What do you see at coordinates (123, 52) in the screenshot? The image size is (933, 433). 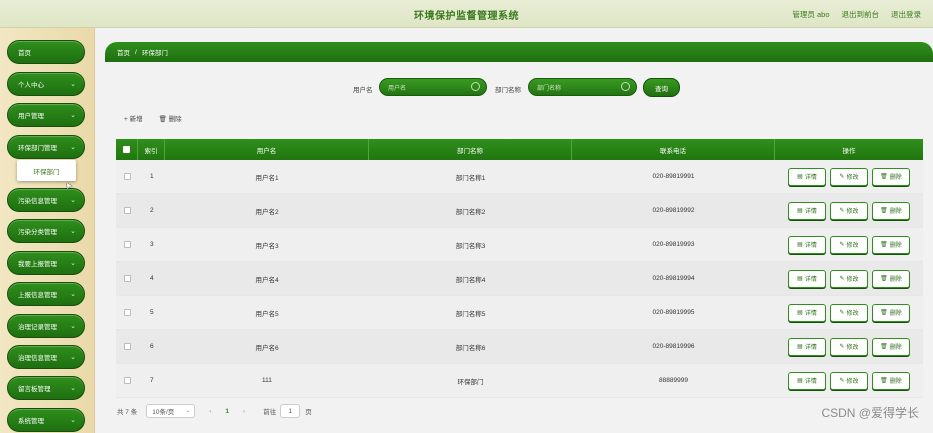 I see `breadcrumb-home: 首页` at bounding box center [123, 52].